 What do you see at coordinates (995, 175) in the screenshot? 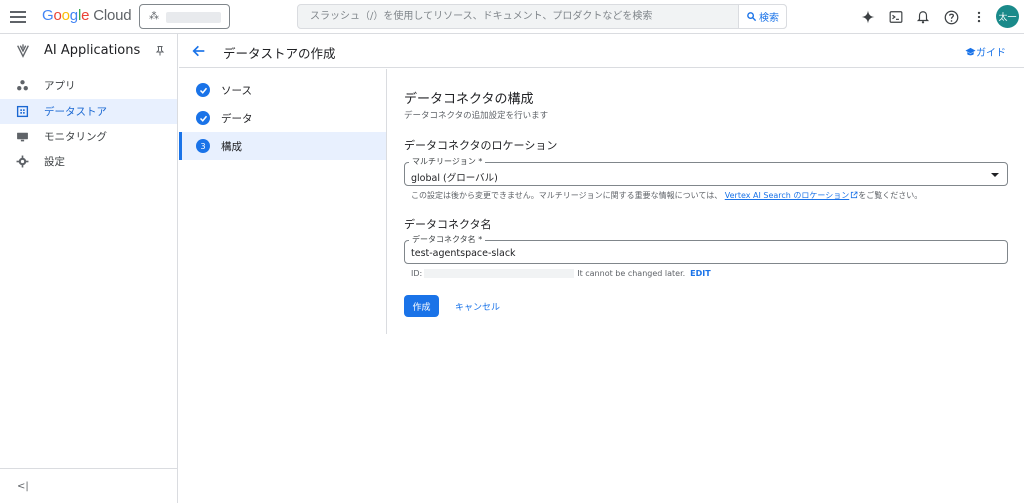
I see `dropdown-arrow-icon` at bounding box center [995, 175].